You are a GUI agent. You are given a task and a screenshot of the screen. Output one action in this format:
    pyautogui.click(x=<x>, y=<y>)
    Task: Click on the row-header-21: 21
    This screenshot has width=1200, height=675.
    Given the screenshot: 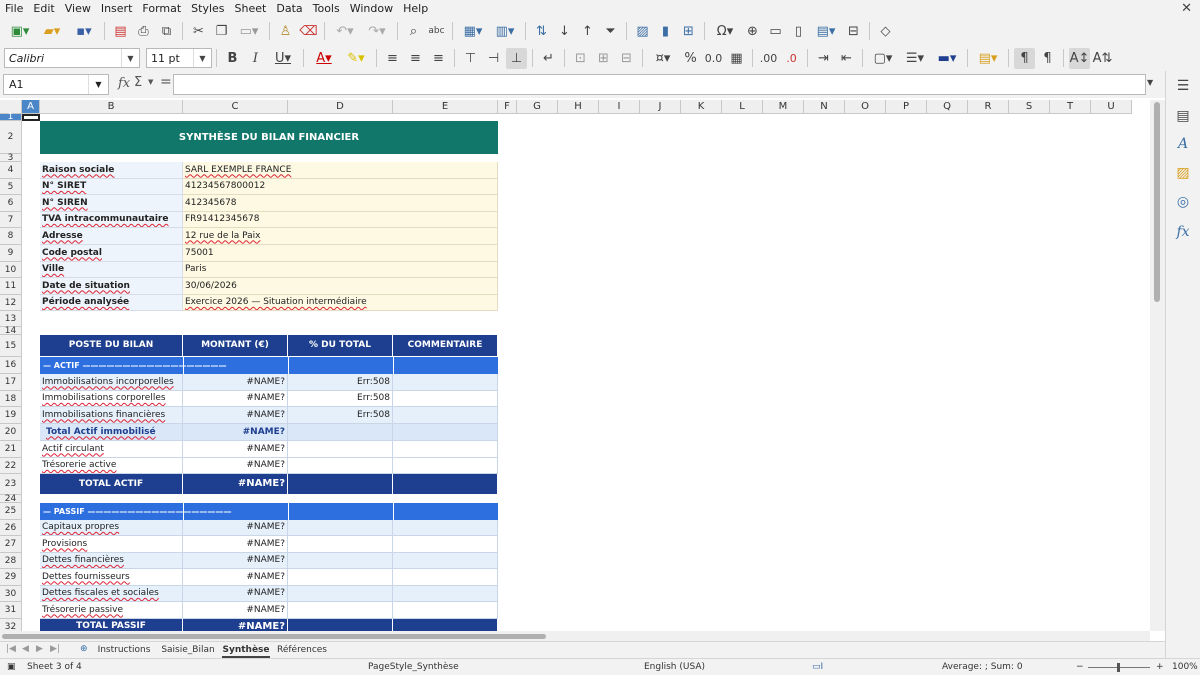 What is the action you would take?
    pyautogui.click(x=11, y=449)
    